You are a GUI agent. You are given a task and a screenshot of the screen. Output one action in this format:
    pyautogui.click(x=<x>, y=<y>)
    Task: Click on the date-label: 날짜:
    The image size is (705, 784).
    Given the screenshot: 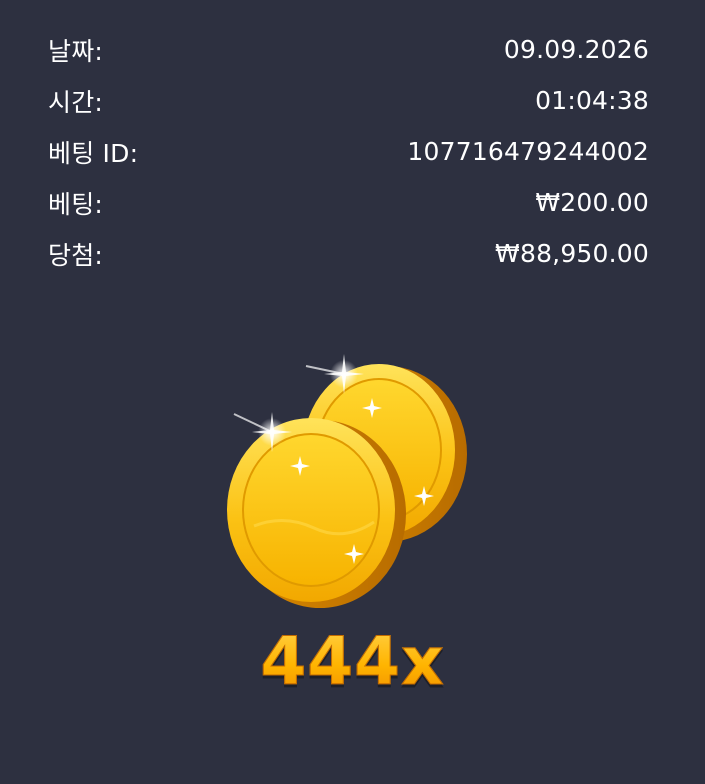 What is the action you would take?
    pyautogui.click(x=76, y=51)
    